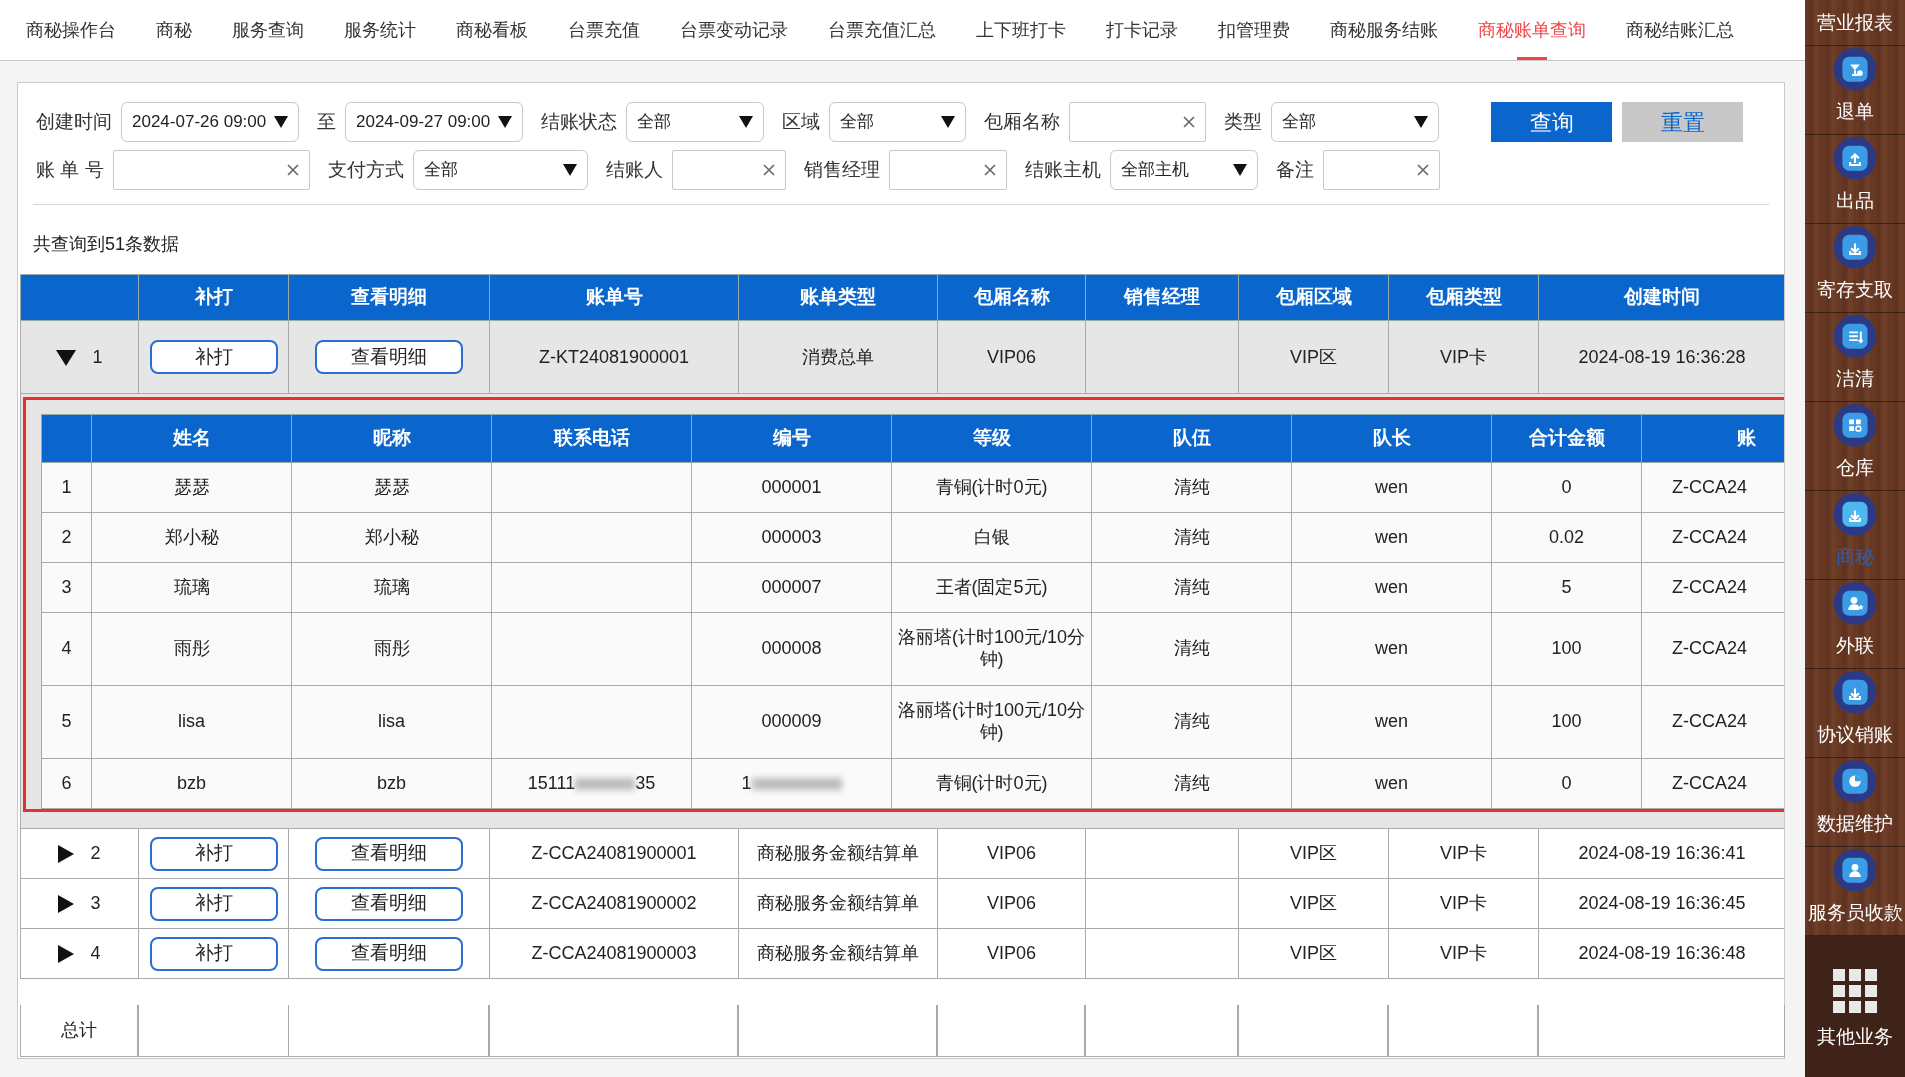 The width and height of the screenshot is (1905, 1077). What do you see at coordinates (268, 30) in the screenshot?
I see `nav-tab: 服务查询` at bounding box center [268, 30].